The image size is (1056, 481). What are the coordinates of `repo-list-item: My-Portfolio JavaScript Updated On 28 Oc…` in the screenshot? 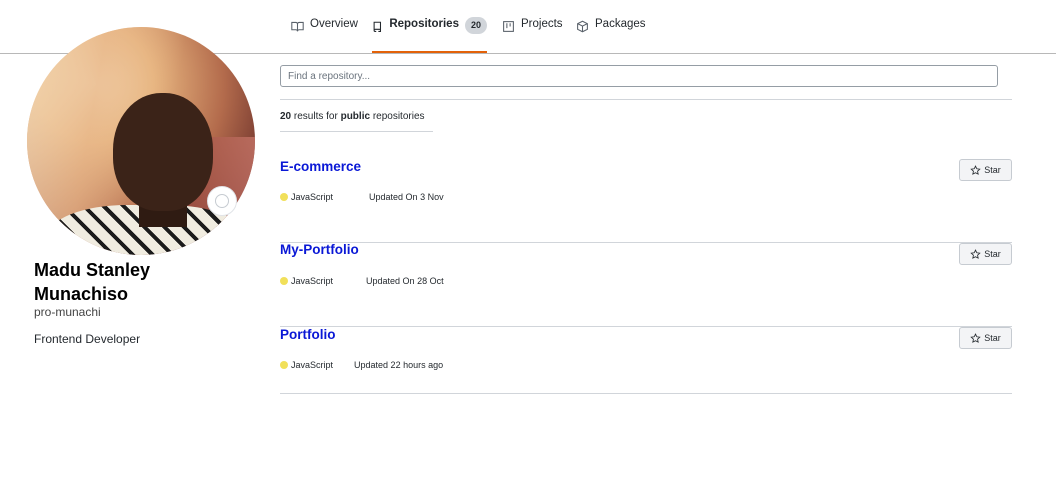 It's located at (646, 284).